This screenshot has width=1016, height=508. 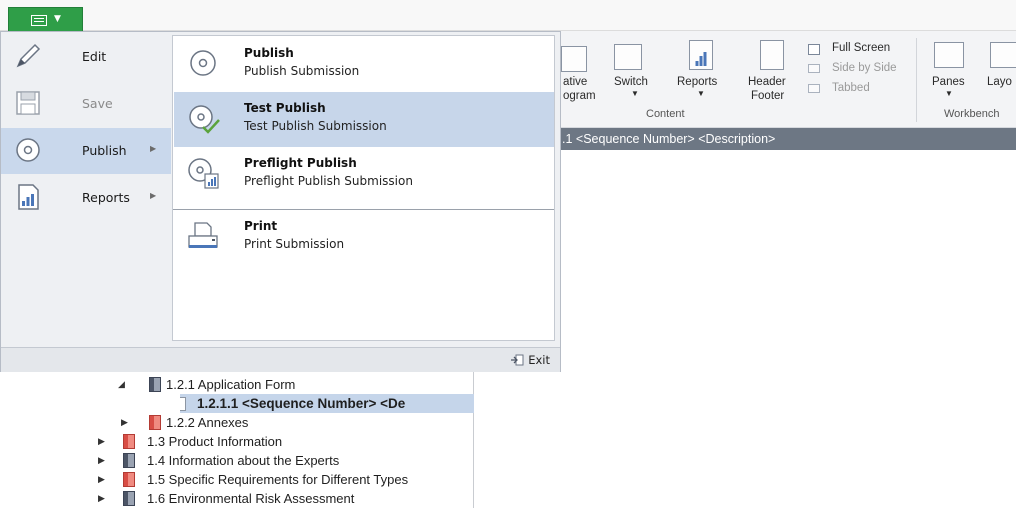 What do you see at coordinates (631, 82) in the screenshot?
I see `switch-button: Switch` at bounding box center [631, 82].